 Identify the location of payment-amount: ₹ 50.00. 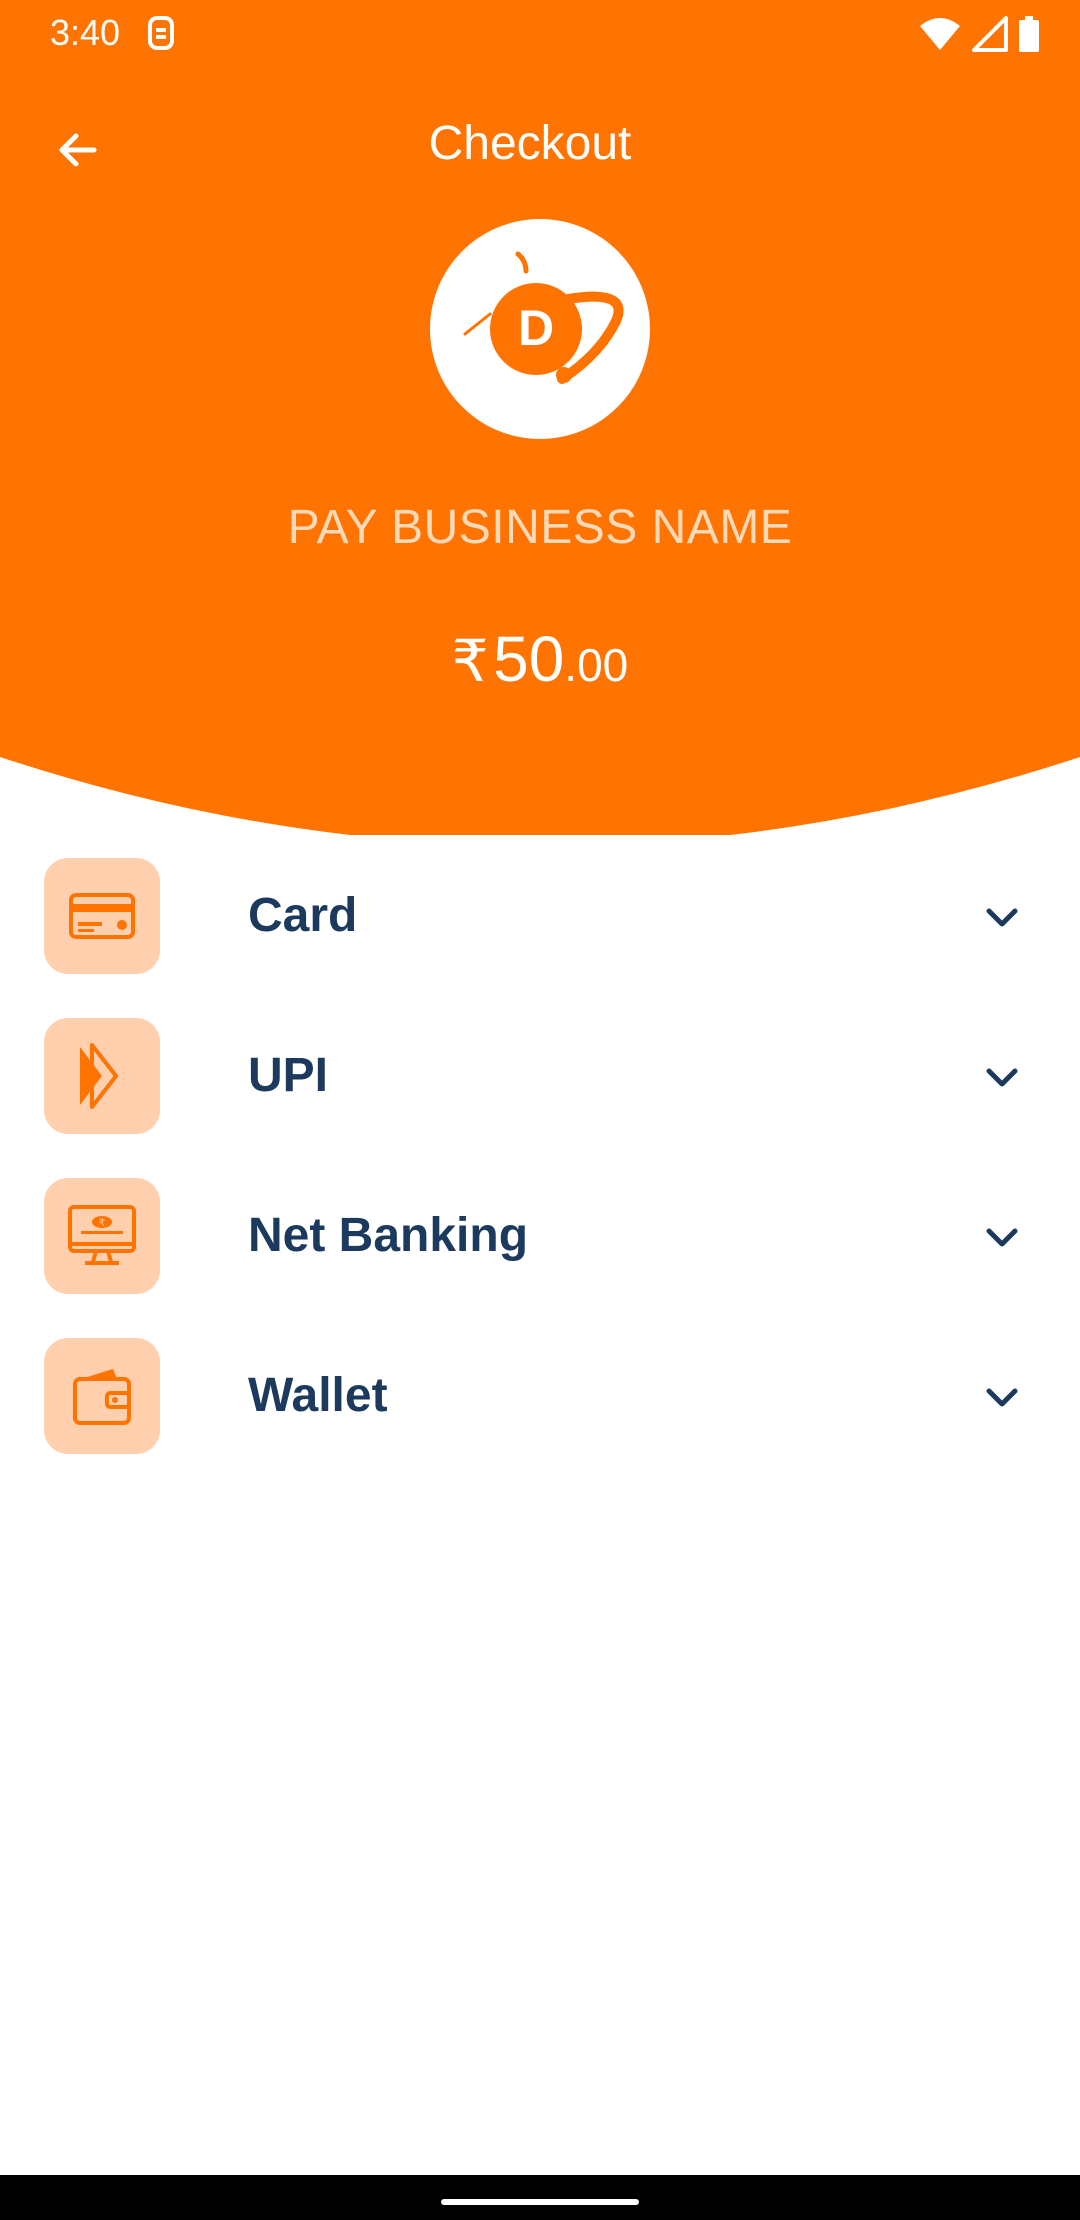
(540, 659).